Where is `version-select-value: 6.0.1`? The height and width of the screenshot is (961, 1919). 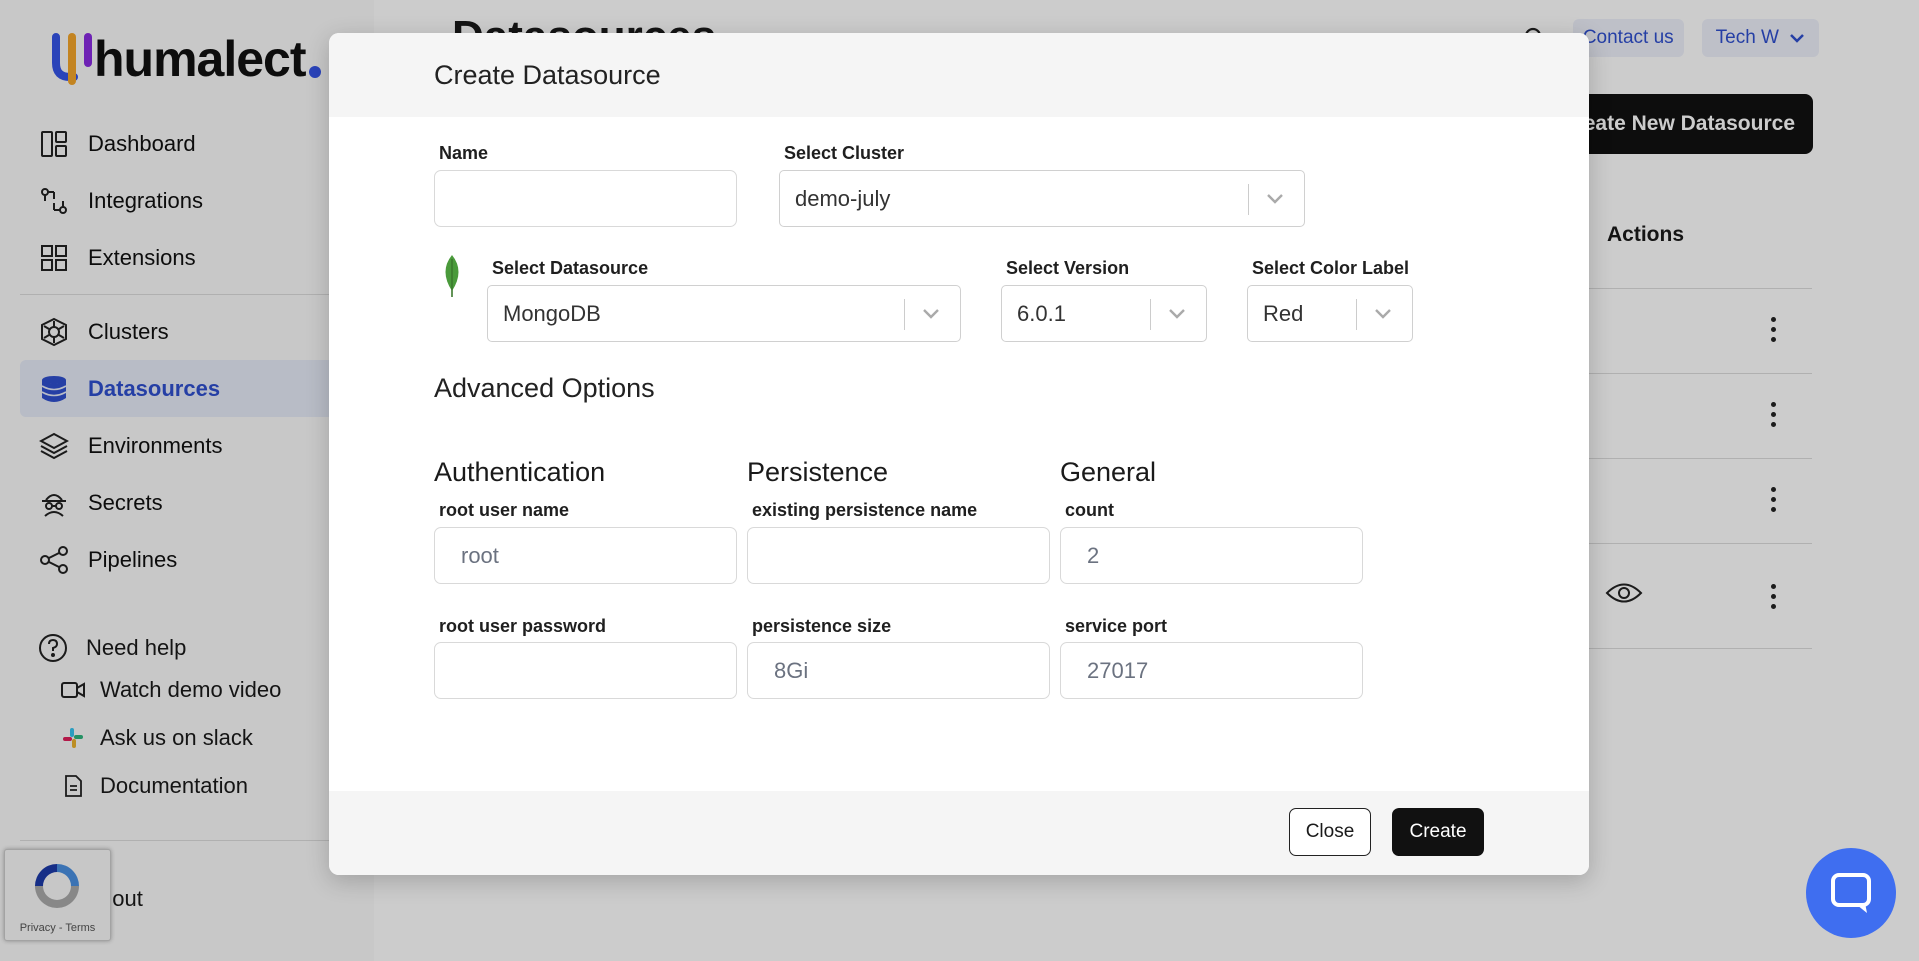 version-select-value: 6.0.1 is located at coordinates (1041, 313).